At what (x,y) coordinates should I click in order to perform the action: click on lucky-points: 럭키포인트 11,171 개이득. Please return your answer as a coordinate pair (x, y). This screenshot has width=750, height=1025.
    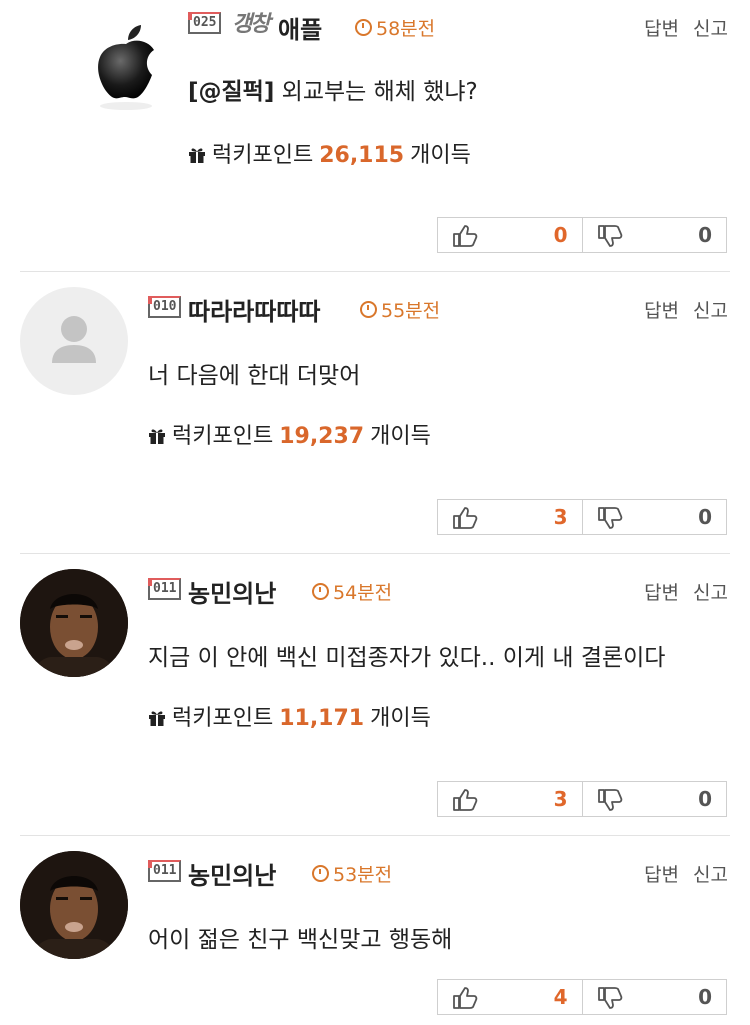
    Looking at the image, I should click on (289, 716).